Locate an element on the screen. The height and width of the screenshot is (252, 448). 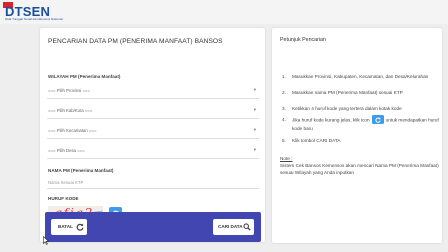
desa-select: === Pilih Desa === ▾ is located at coordinates (153, 151).